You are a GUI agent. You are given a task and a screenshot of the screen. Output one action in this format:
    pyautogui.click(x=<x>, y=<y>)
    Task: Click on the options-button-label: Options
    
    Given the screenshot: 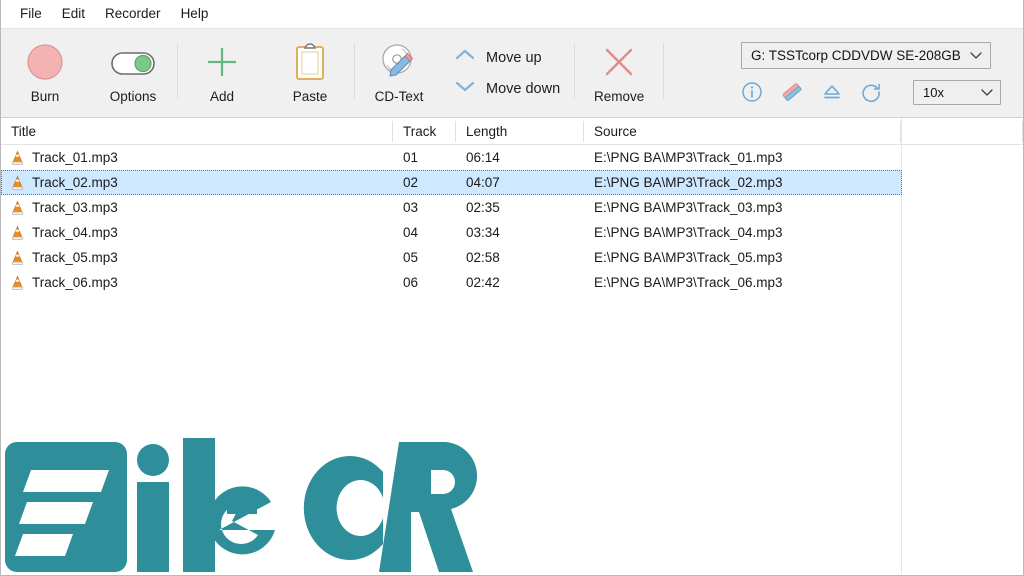 What is the action you would take?
    pyautogui.click(x=133, y=96)
    